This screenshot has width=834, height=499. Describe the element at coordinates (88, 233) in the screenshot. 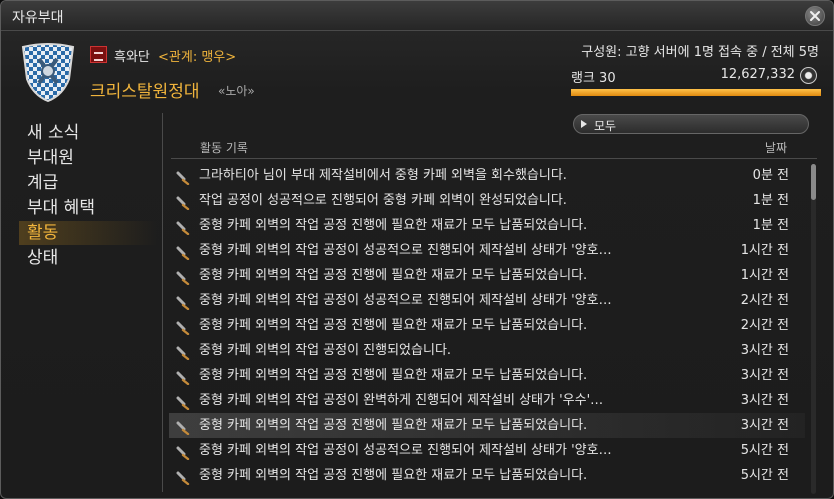

I see `sidebar-item-4: 활동` at that location.